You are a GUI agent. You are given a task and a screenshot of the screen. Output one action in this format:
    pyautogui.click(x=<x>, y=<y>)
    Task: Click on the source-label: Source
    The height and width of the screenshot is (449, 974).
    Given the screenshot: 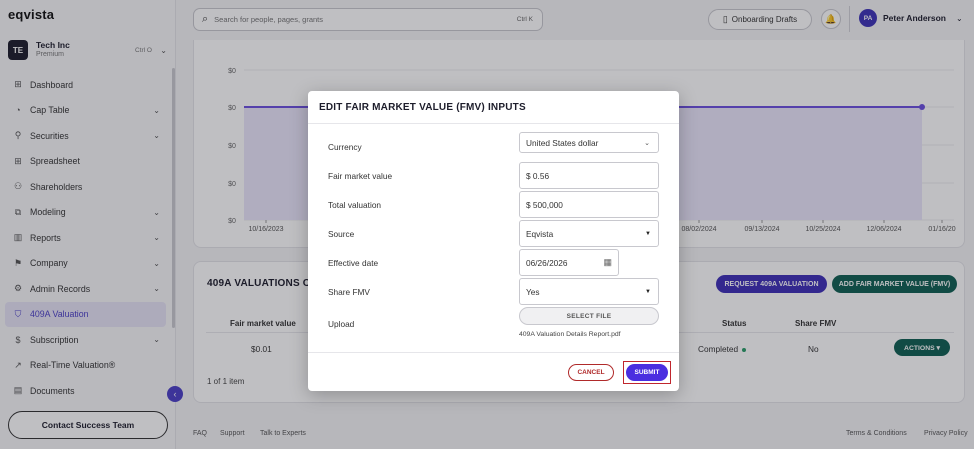 What is the action you would take?
    pyautogui.click(x=341, y=234)
    